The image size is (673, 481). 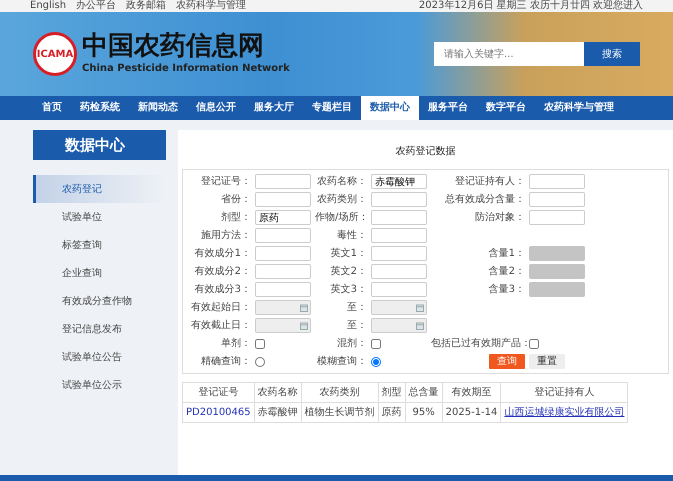 What do you see at coordinates (225, 182) in the screenshot?
I see `field-label: 登记证号：` at bounding box center [225, 182].